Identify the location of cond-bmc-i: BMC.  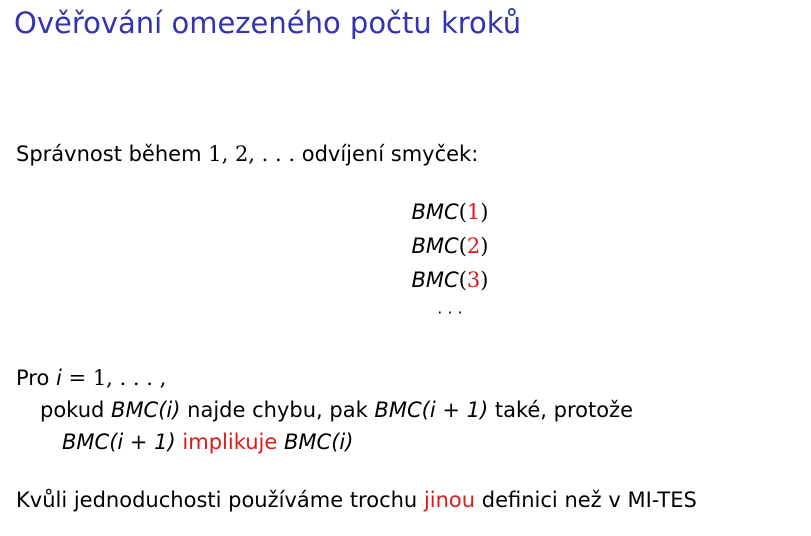
(135, 410).